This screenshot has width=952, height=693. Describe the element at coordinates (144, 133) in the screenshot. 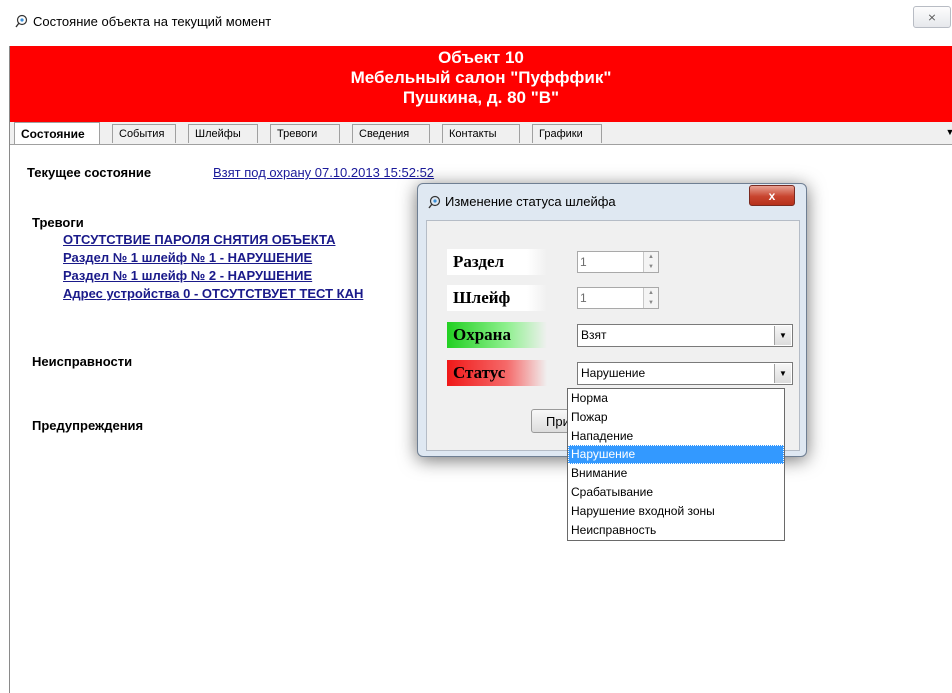

I see `tab-events: События` at that location.